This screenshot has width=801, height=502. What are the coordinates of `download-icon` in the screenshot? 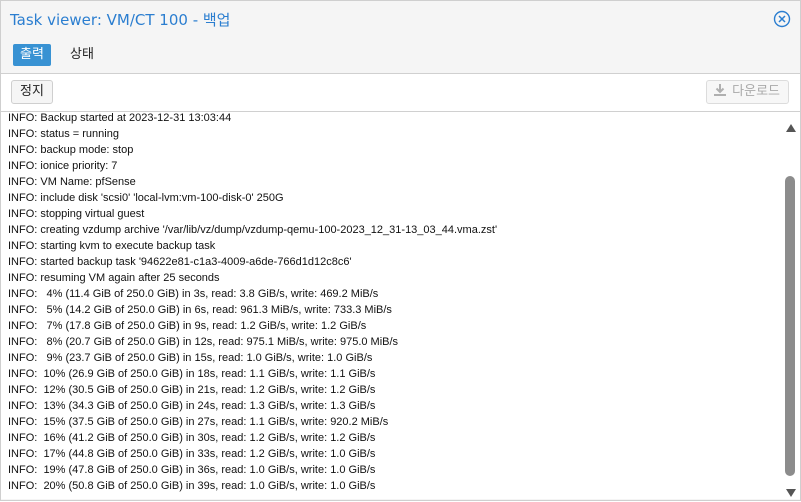 It's located at (720, 90).